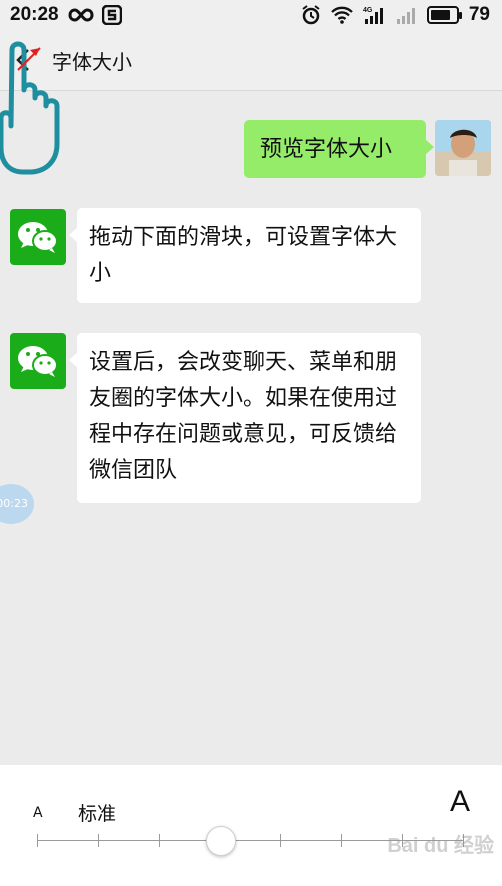  What do you see at coordinates (251, 60) in the screenshot?
I see `title-bar: 字体大小` at bounding box center [251, 60].